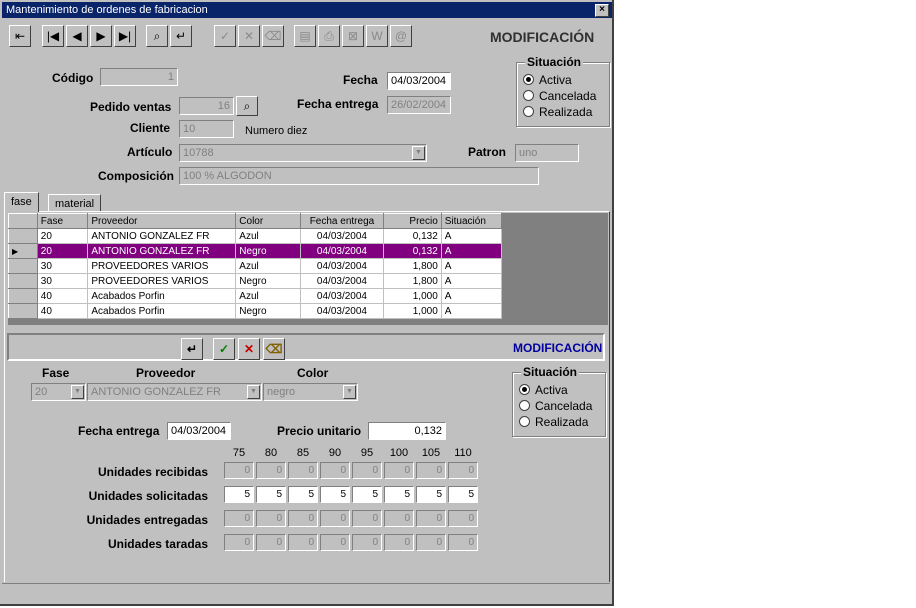 This screenshot has width=916, height=608. Describe the element at coordinates (553, 422) in the screenshot. I see `detail-situacion-radio-realizada: Realizada` at that location.